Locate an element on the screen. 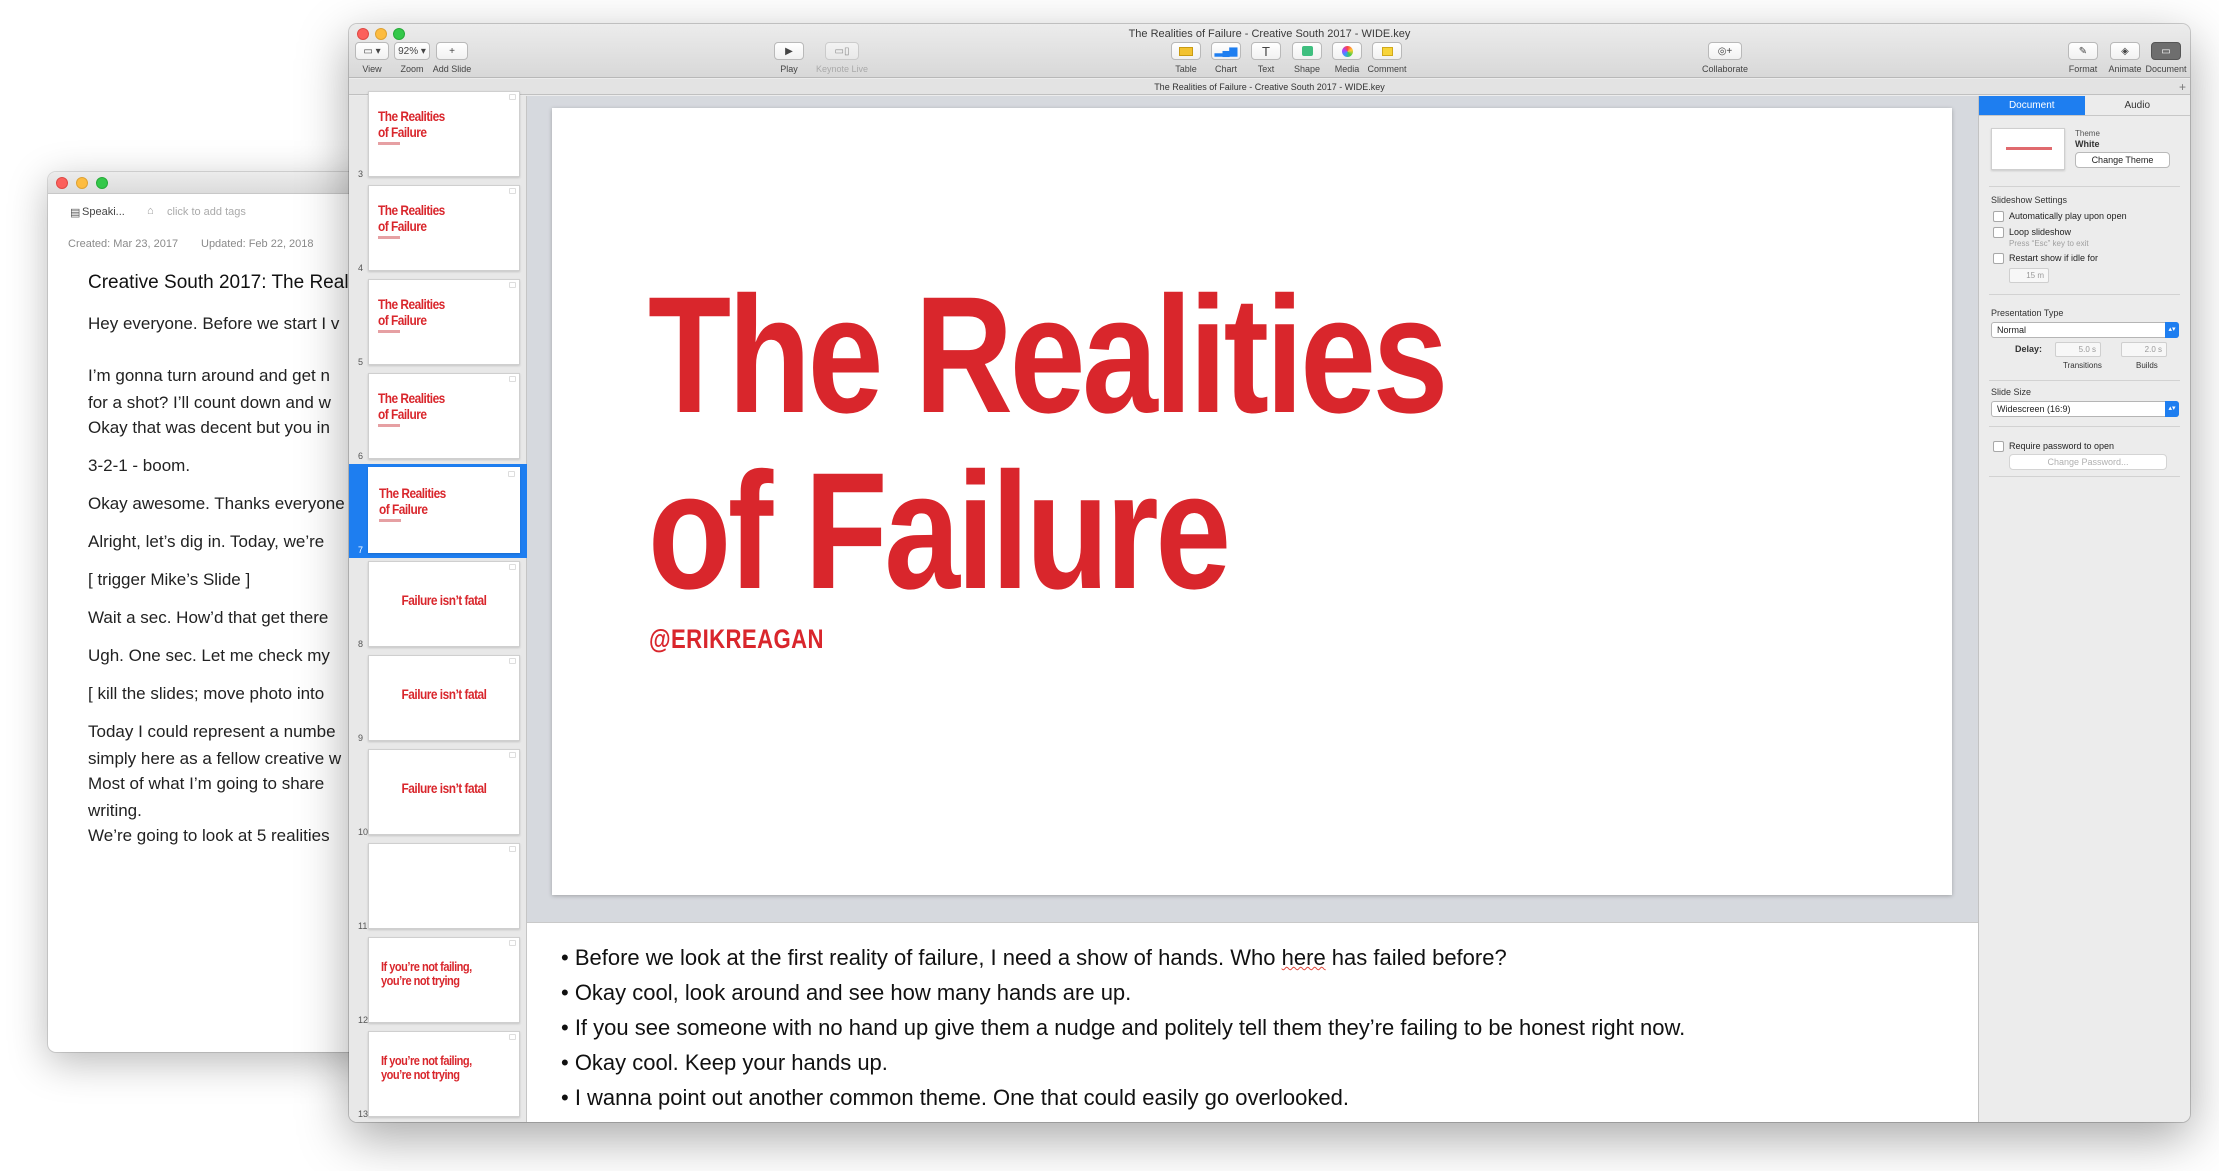 This screenshot has height=1171, width=2219. text-icon: T is located at coordinates (1266, 51).